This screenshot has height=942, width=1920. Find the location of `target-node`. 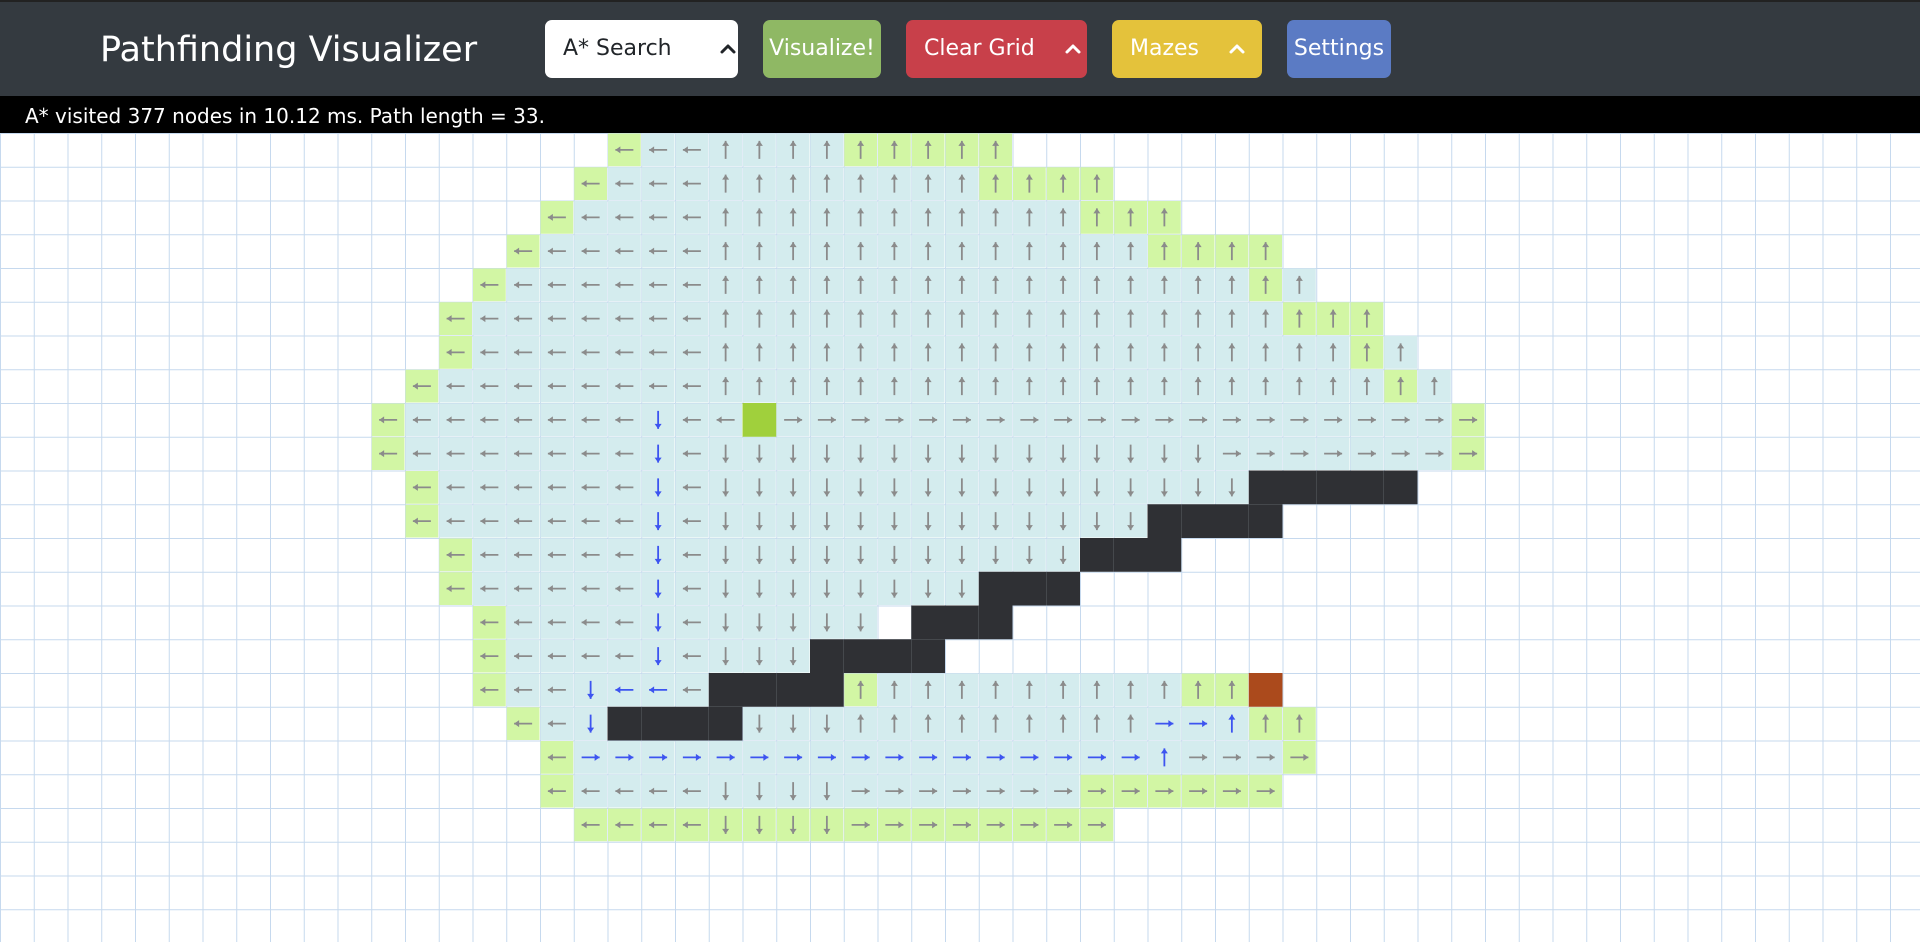

target-node is located at coordinates (1265, 690).